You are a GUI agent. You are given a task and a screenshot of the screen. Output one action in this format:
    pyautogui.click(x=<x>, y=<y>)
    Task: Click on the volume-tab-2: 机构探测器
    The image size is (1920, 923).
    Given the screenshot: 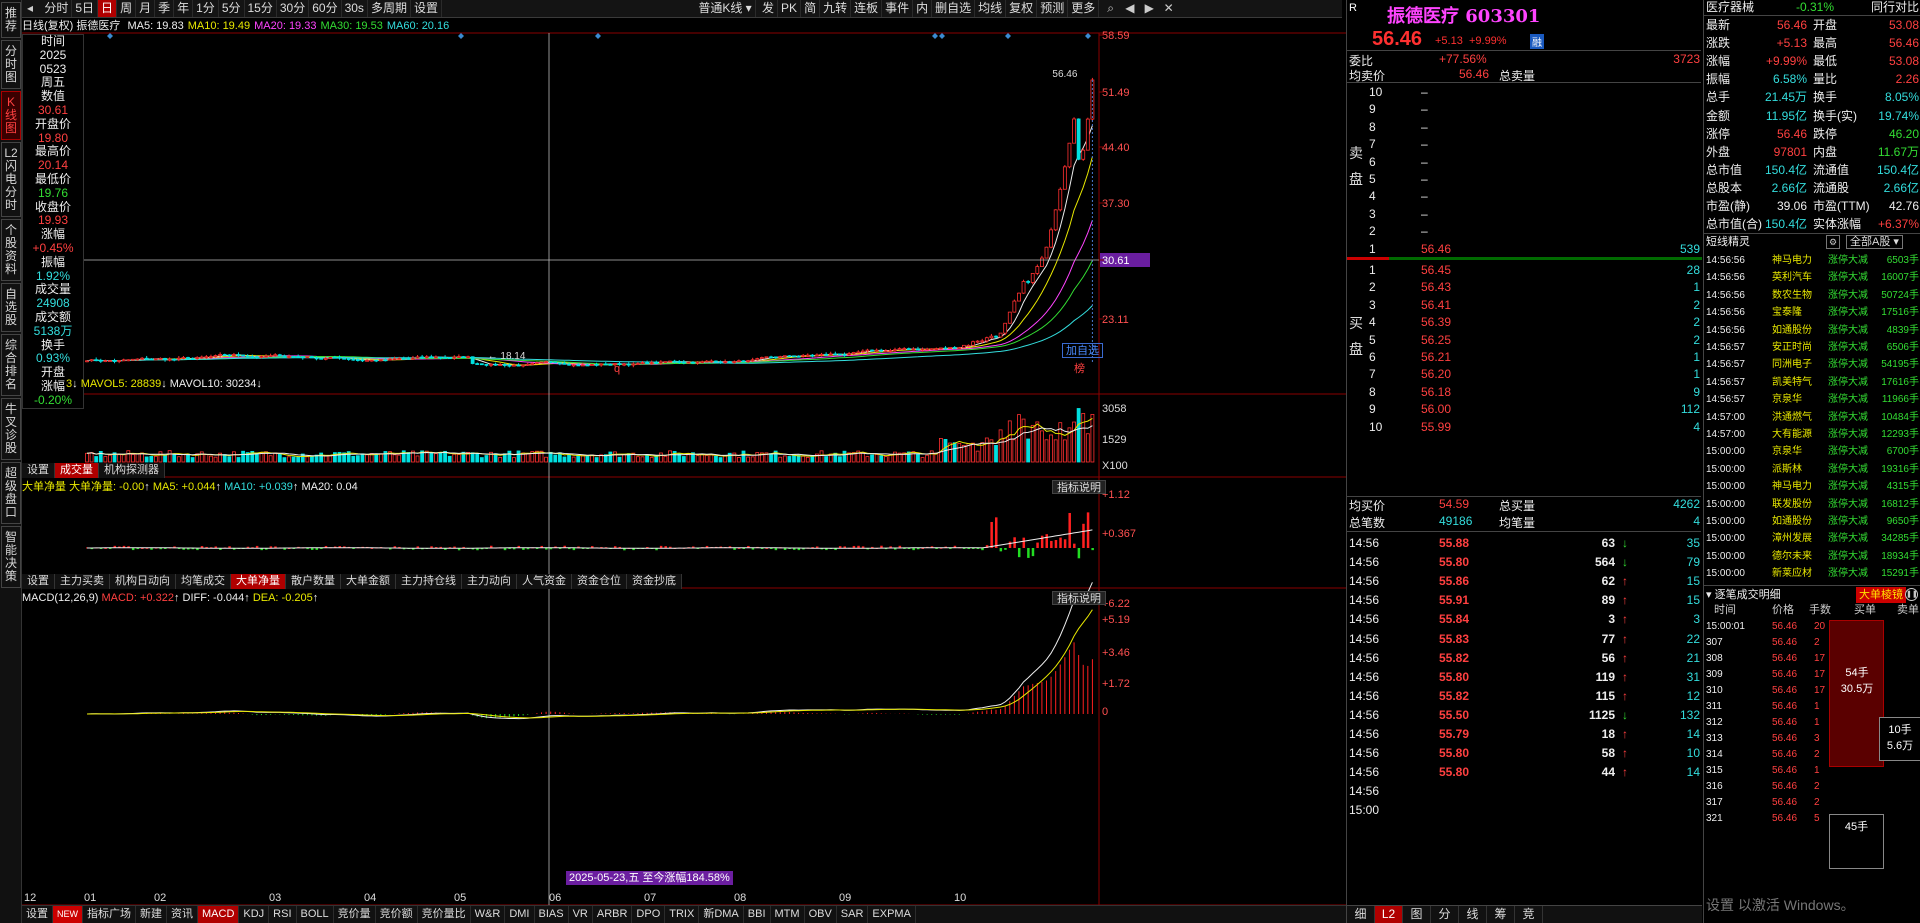 What is the action you would take?
    pyautogui.click(x=132, y=470)
    